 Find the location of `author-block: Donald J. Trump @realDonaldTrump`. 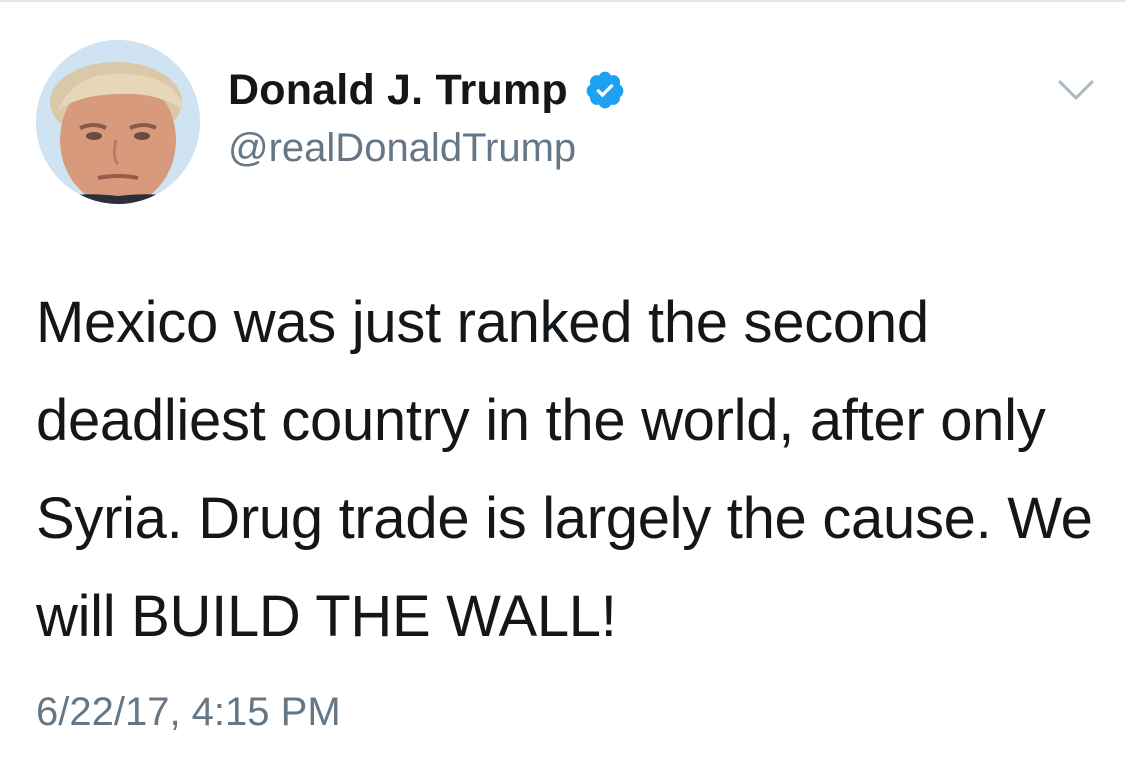

author-block: Donald J. Trump @realDonaldTrump is located at coordinates (427, 116).